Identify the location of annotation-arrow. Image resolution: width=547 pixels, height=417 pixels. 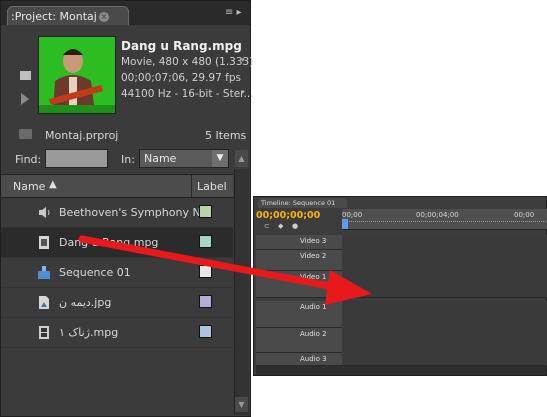
(225, 270).